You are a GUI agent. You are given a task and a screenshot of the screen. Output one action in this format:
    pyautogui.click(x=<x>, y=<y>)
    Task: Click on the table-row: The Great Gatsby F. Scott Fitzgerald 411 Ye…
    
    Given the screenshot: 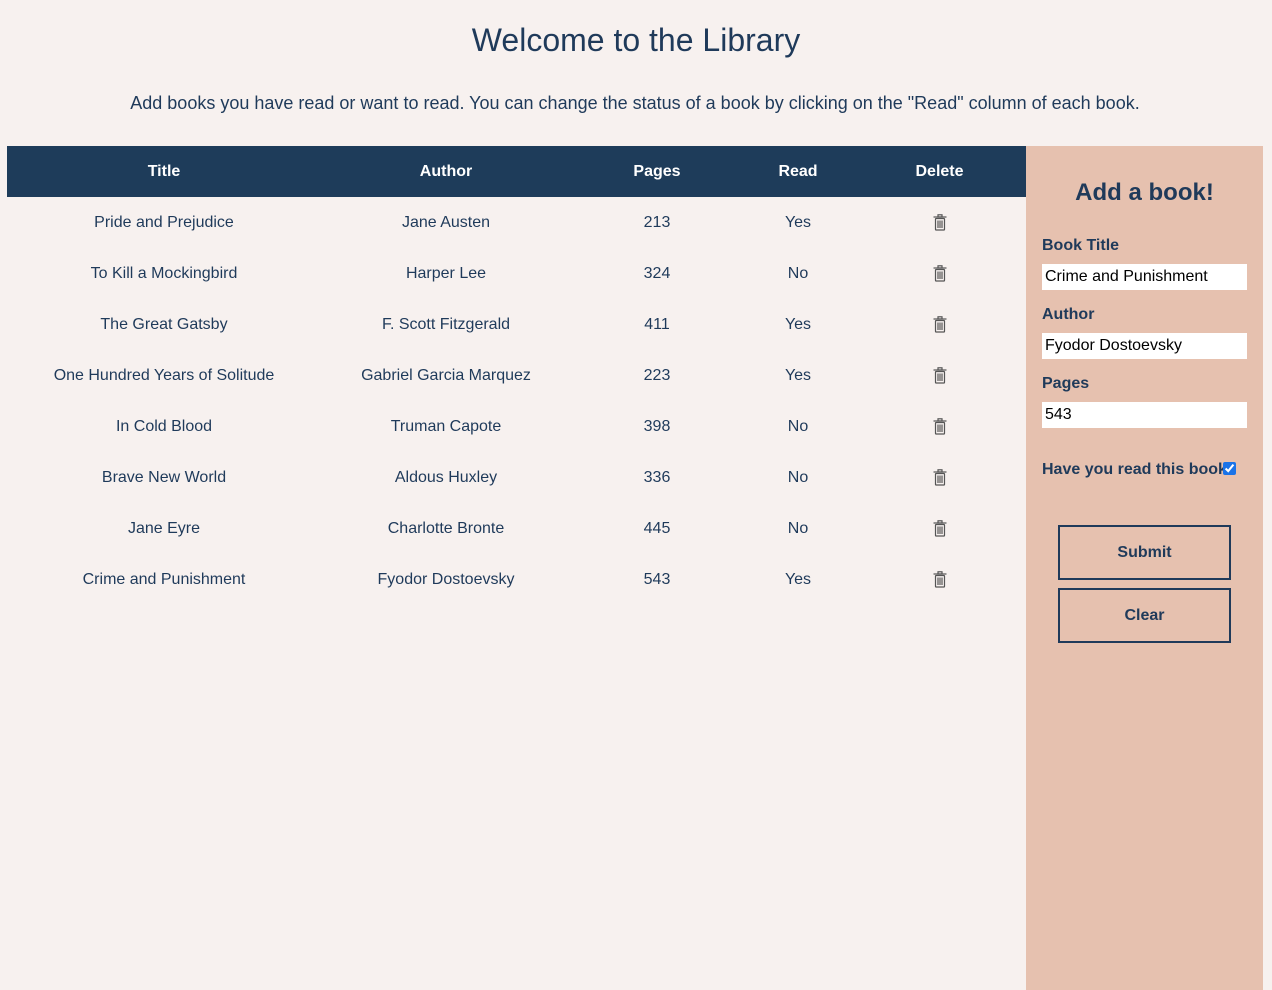 What is the action you would take?
    pyautogui.click(x=516, y=324)
    